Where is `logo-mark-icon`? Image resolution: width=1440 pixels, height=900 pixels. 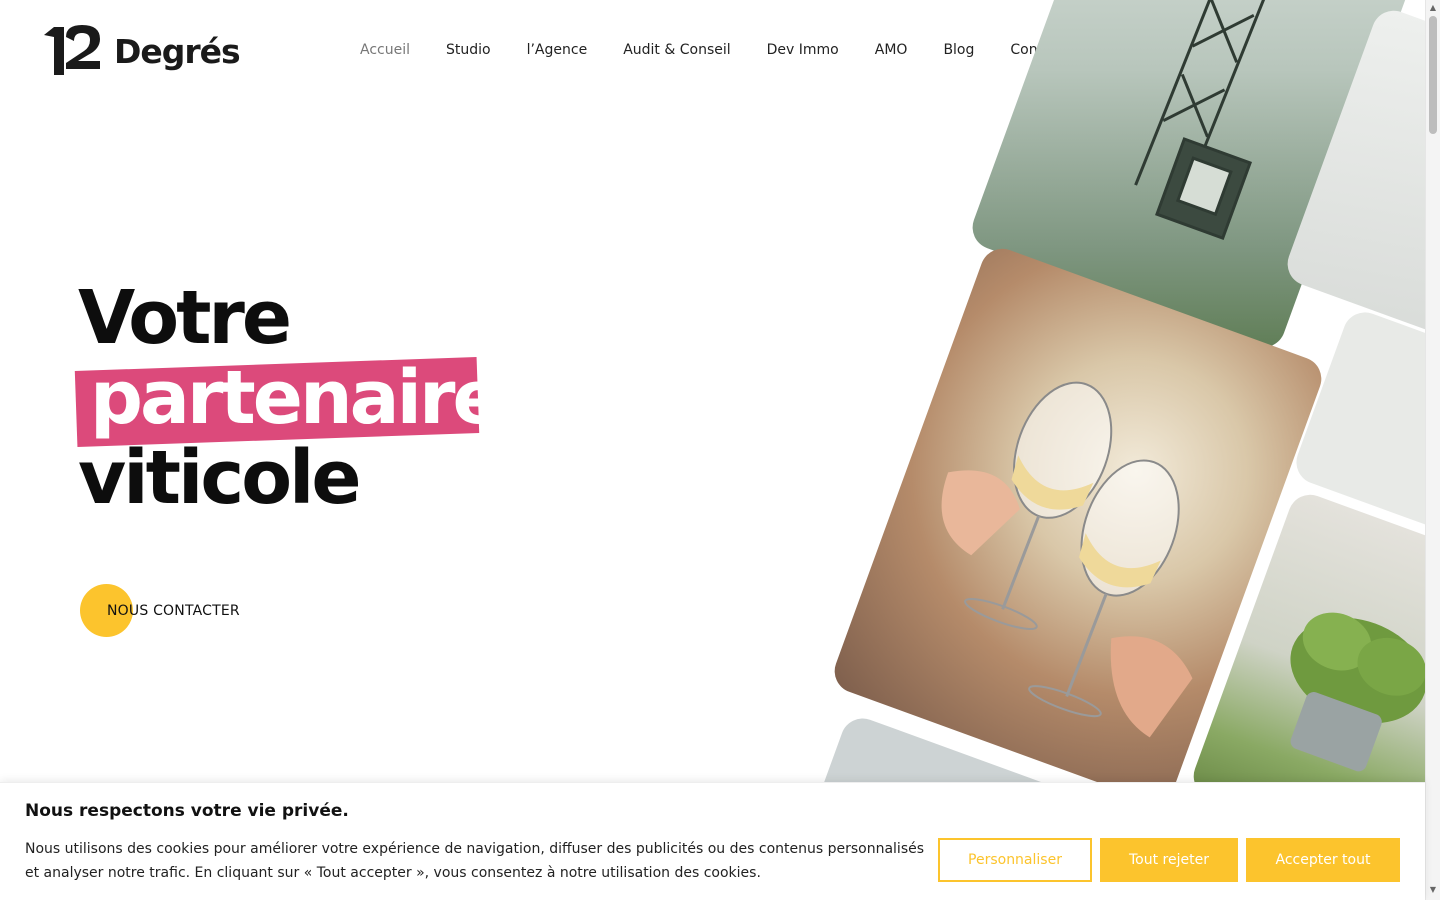
logo-mark-icon is located at coordinates (72, 50).